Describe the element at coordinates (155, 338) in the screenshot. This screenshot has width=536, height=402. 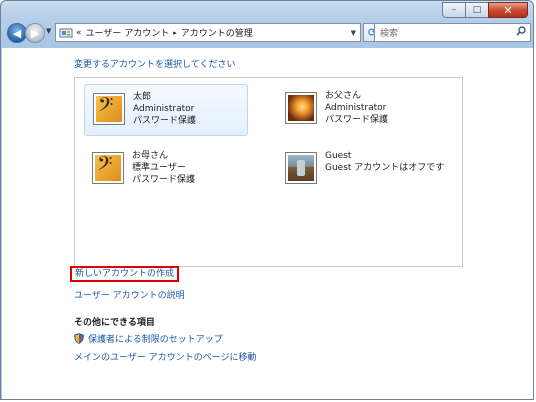
I see `parental-controls-label: 保護者による制限のセットアップ` at that location.